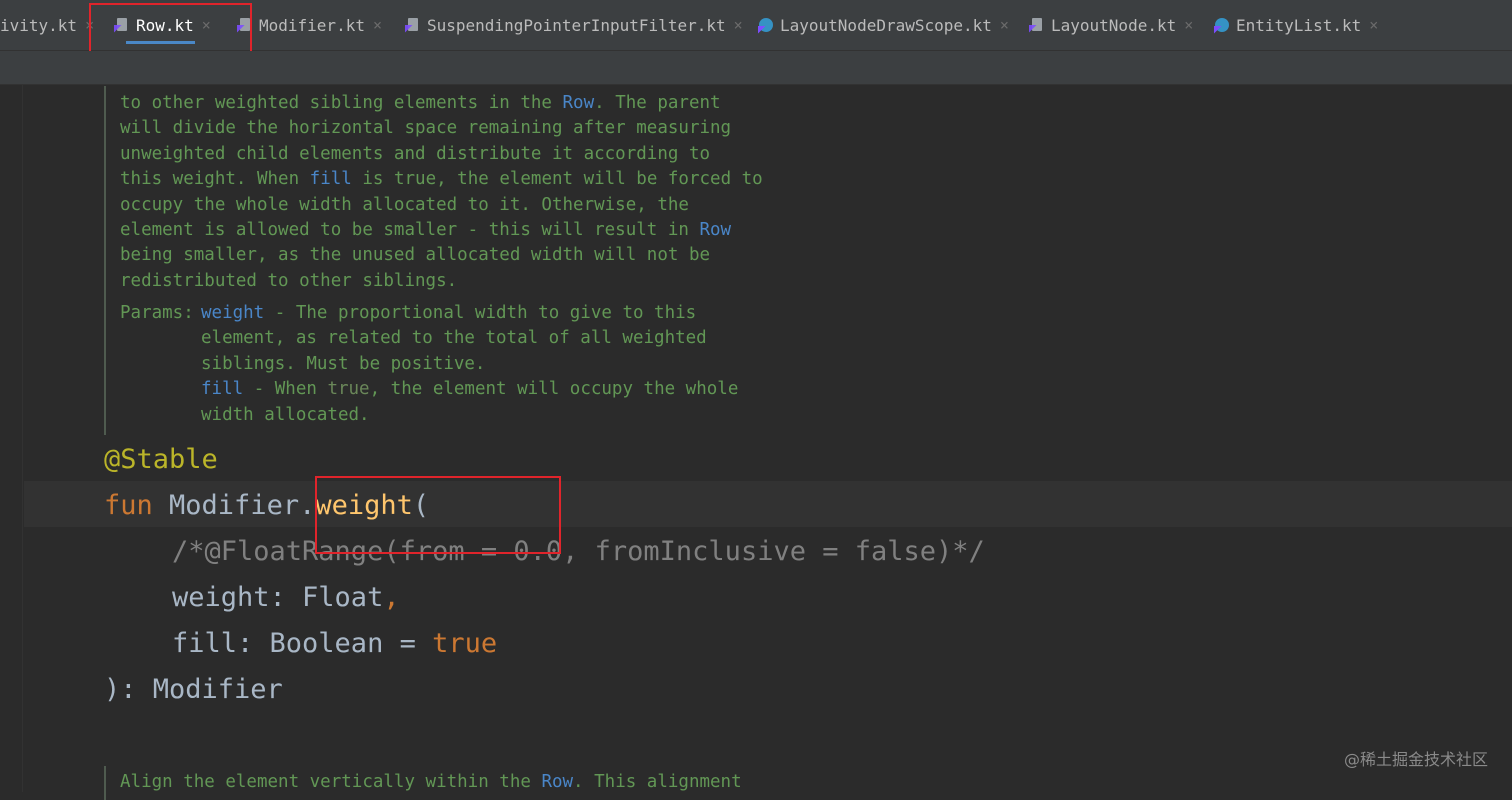  Describe the element at coordinates (756, 68) in the screenshot. I see `navigation-strip` at that location.